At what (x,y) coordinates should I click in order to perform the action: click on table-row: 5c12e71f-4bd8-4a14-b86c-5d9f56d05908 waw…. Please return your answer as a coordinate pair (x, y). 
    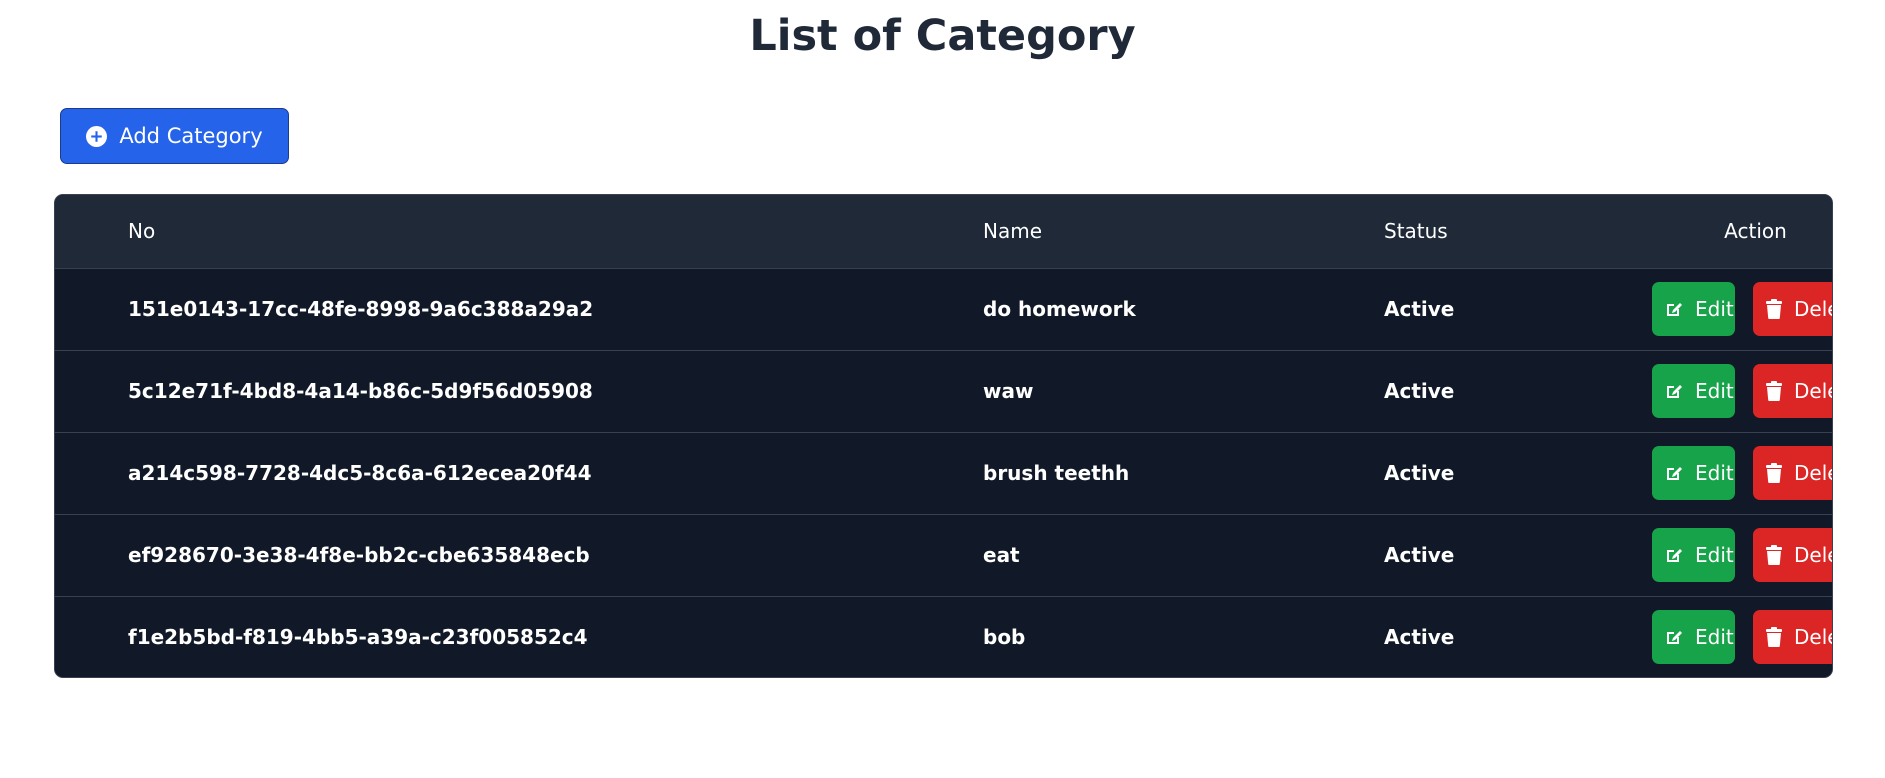
    Looking at the image, I should click on (943, 391).